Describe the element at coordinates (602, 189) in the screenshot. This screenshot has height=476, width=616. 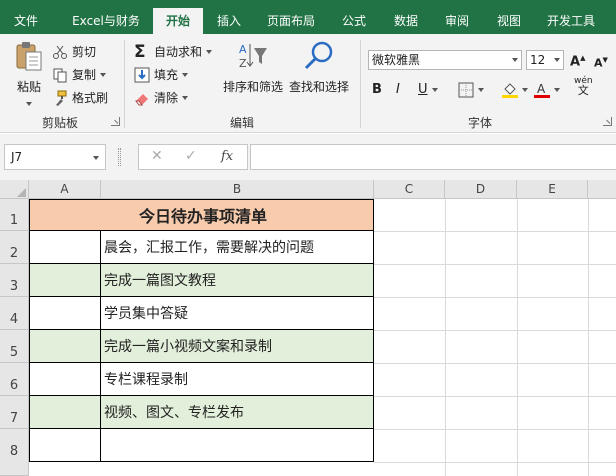
I see `column-header-f` at that location.